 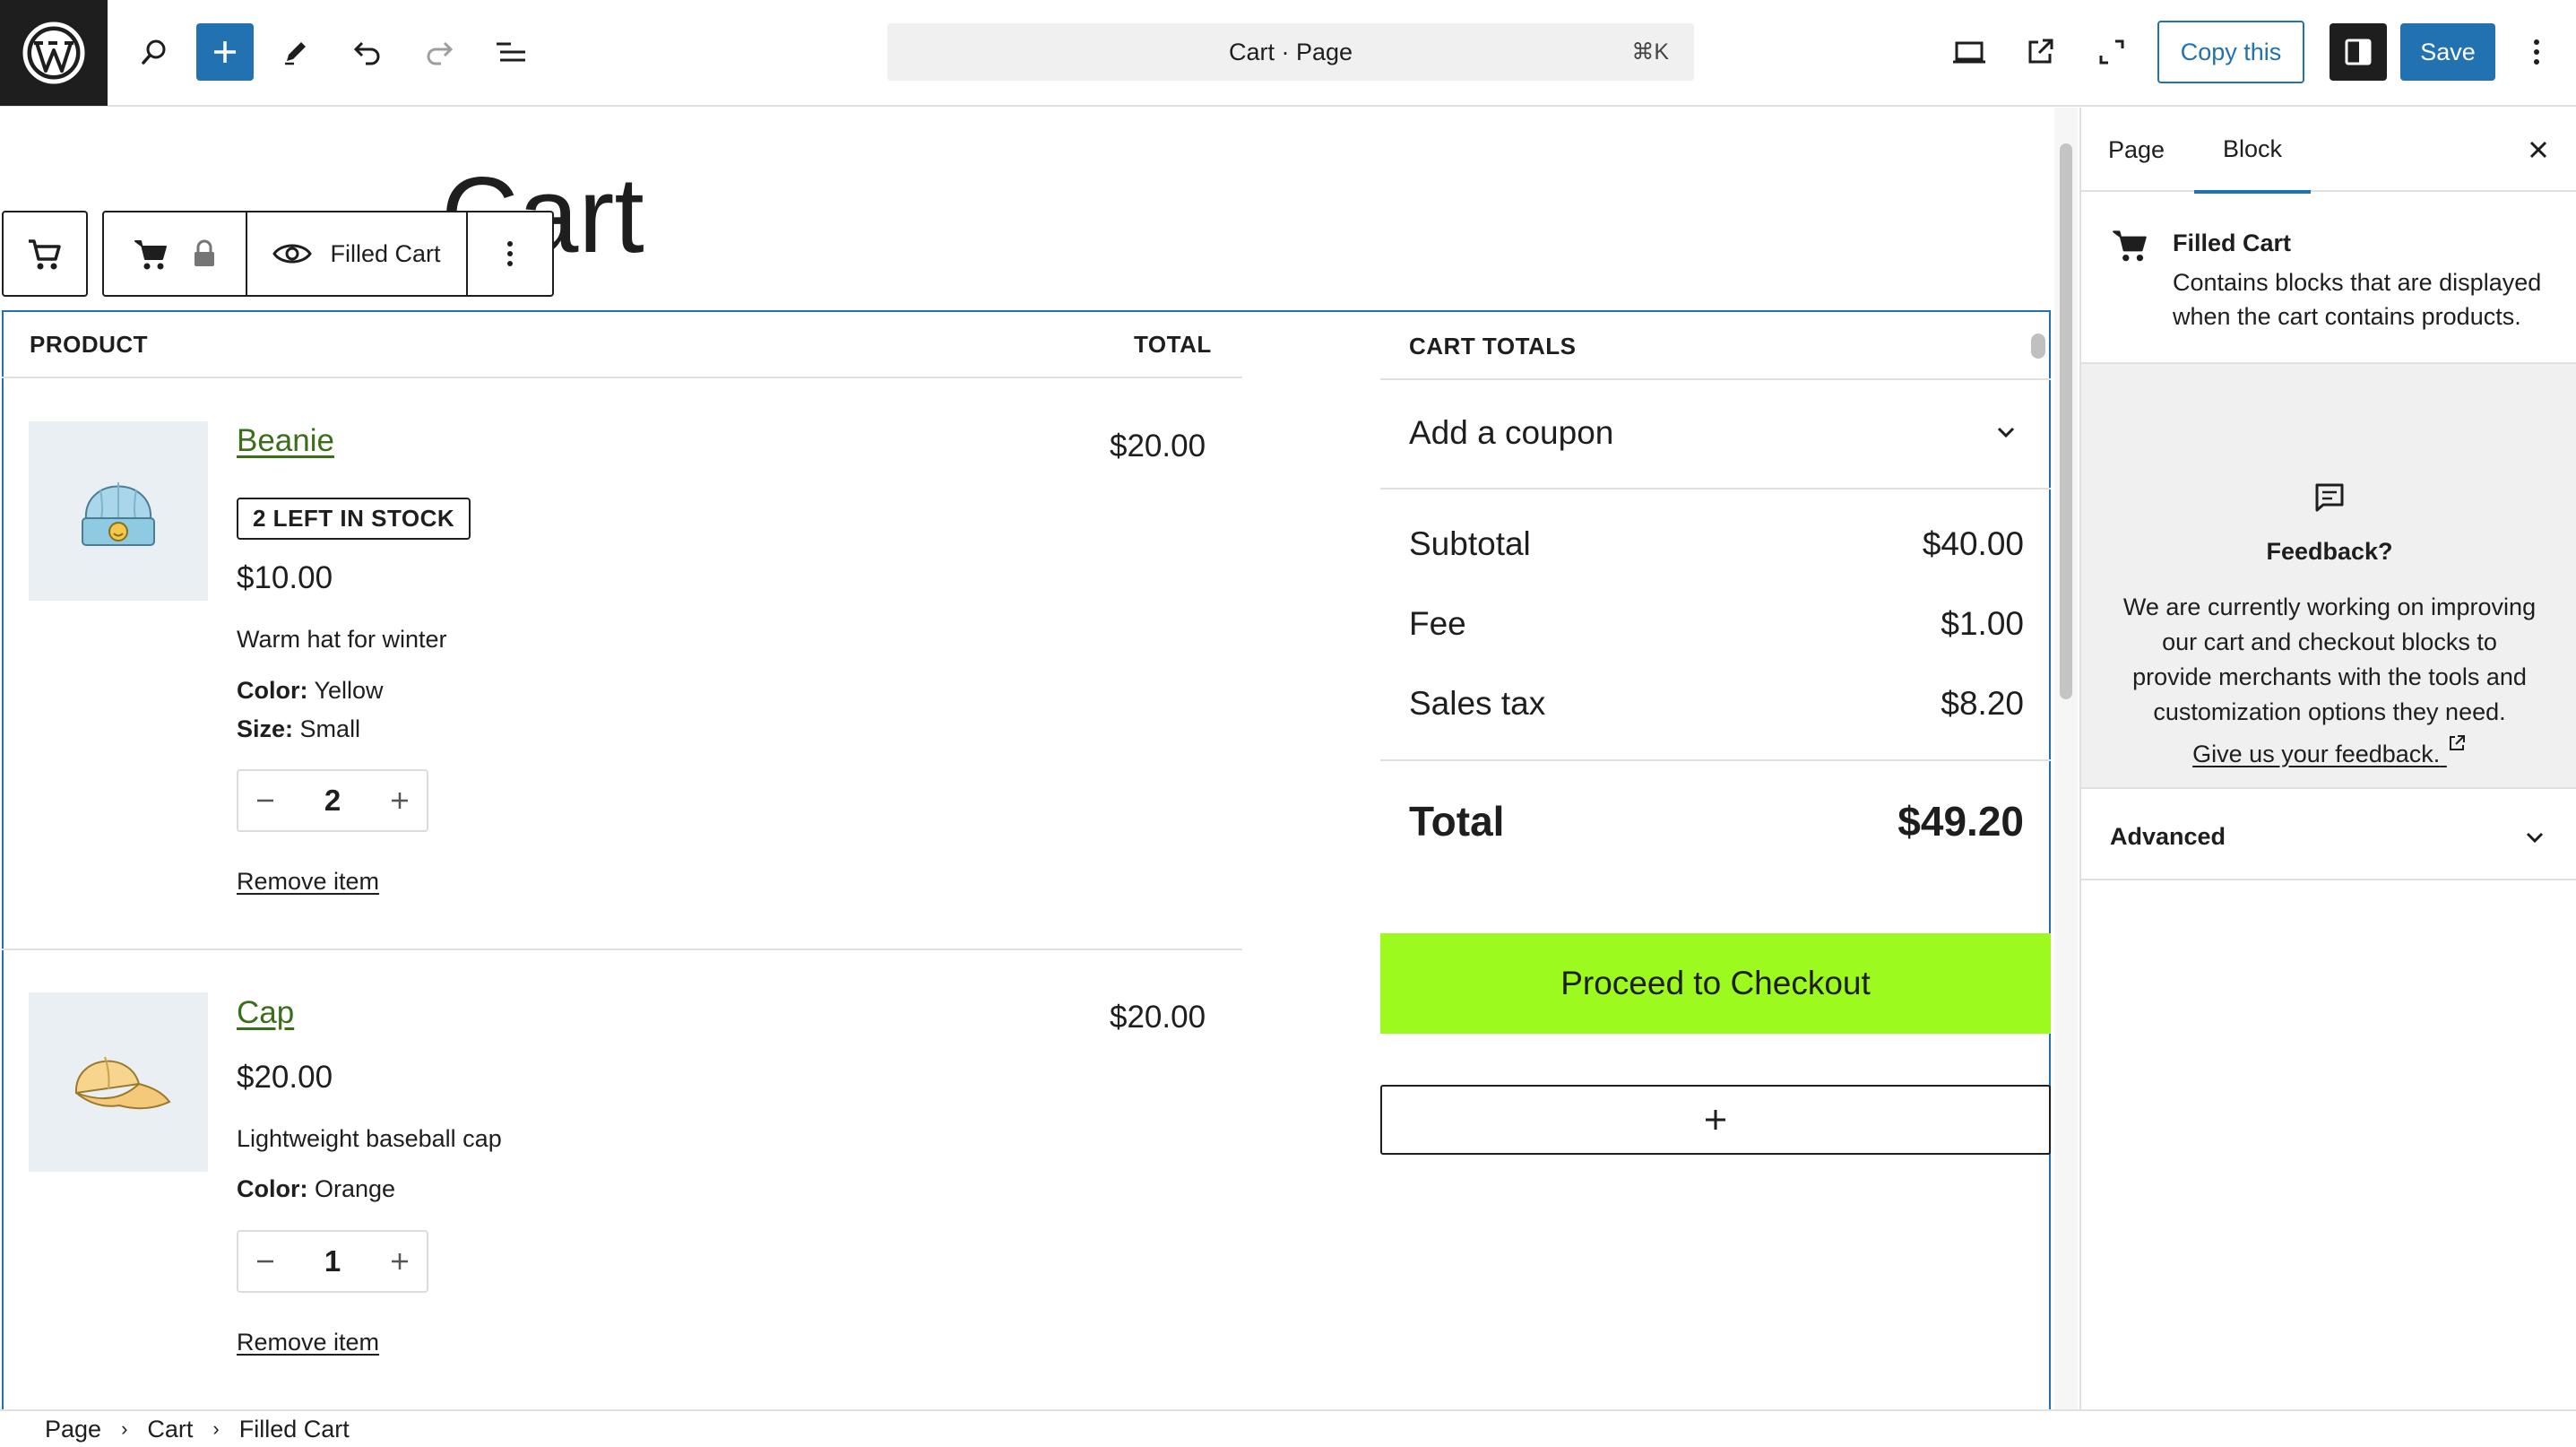 What do you see at coordinates (2329, 498) in the screenshot?
I see `feedback-comment-icon` at bounding box center [2329, 498].